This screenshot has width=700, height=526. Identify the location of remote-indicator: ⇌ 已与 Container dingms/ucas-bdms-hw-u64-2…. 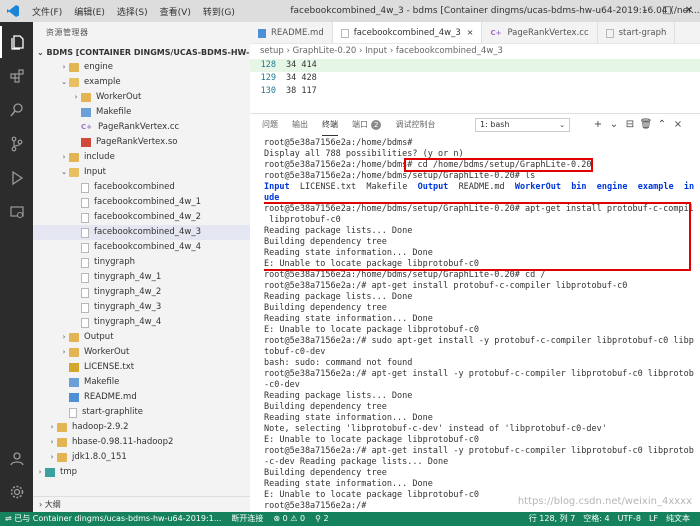
(113, 519).